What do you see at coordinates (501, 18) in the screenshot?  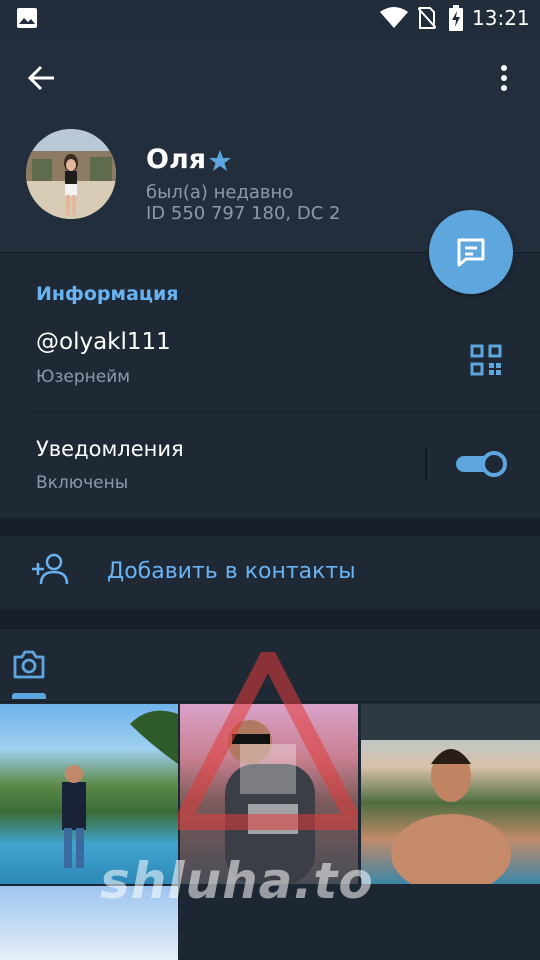 I see `status-time: 13:21` at bounding box center [501, 18].